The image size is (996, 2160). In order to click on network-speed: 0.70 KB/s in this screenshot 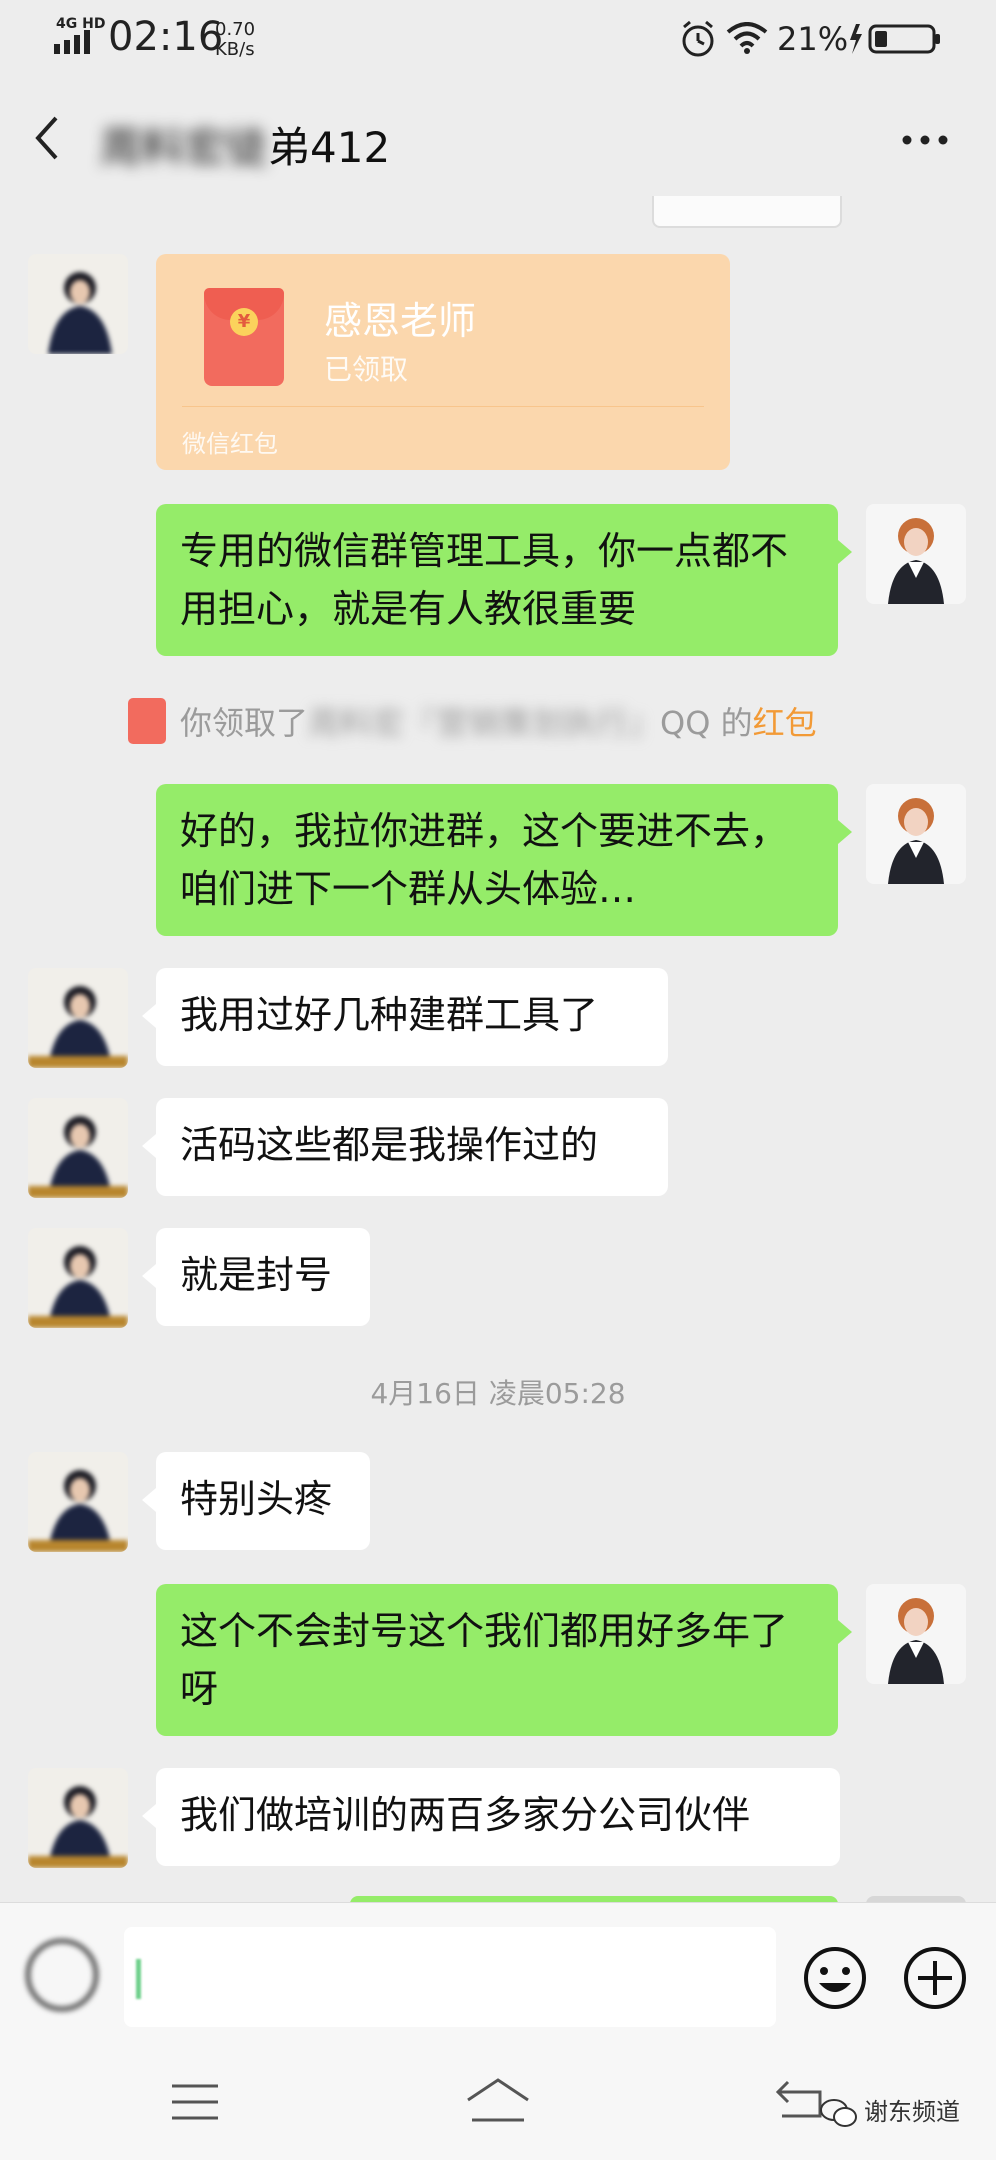, I will do `click(235, 39)`.